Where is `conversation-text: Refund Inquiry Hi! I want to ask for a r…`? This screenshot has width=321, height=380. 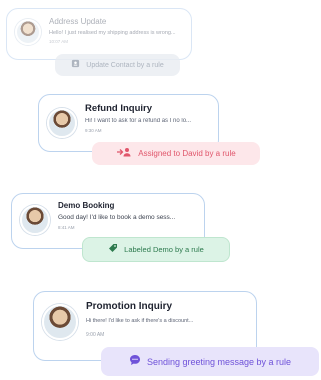
conversation-text: Refund Inquiry Hi! I want to ask for a r… is located at coordinates (151, 114).